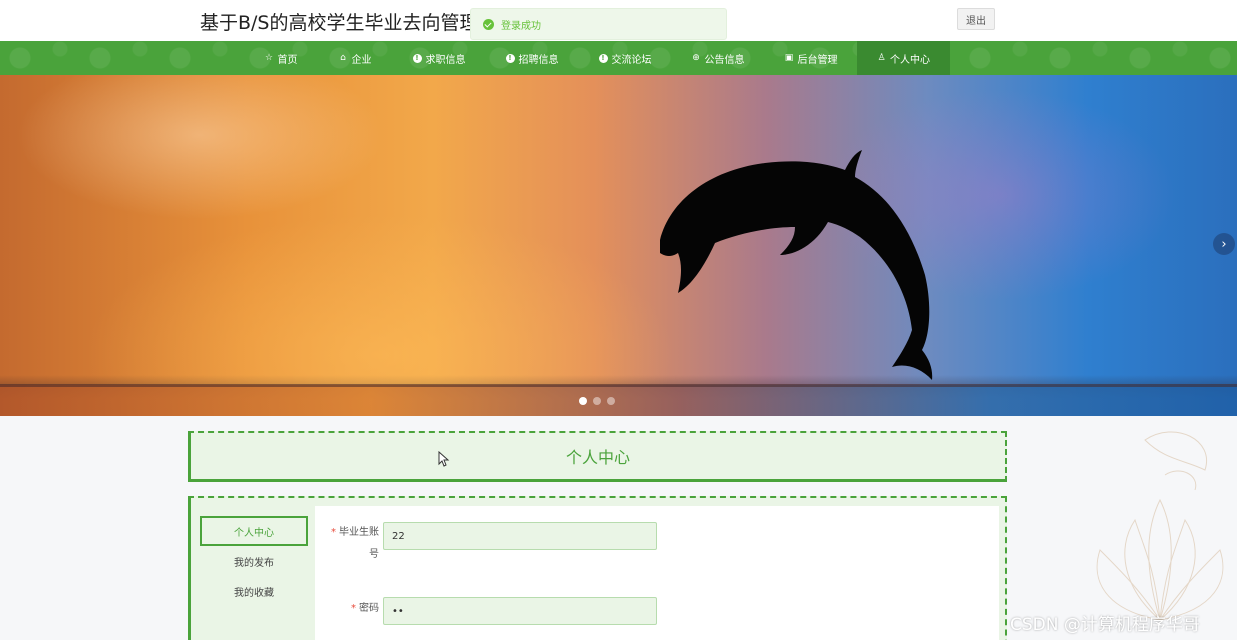  I want to click on password-field: ••, so click(520, 611).